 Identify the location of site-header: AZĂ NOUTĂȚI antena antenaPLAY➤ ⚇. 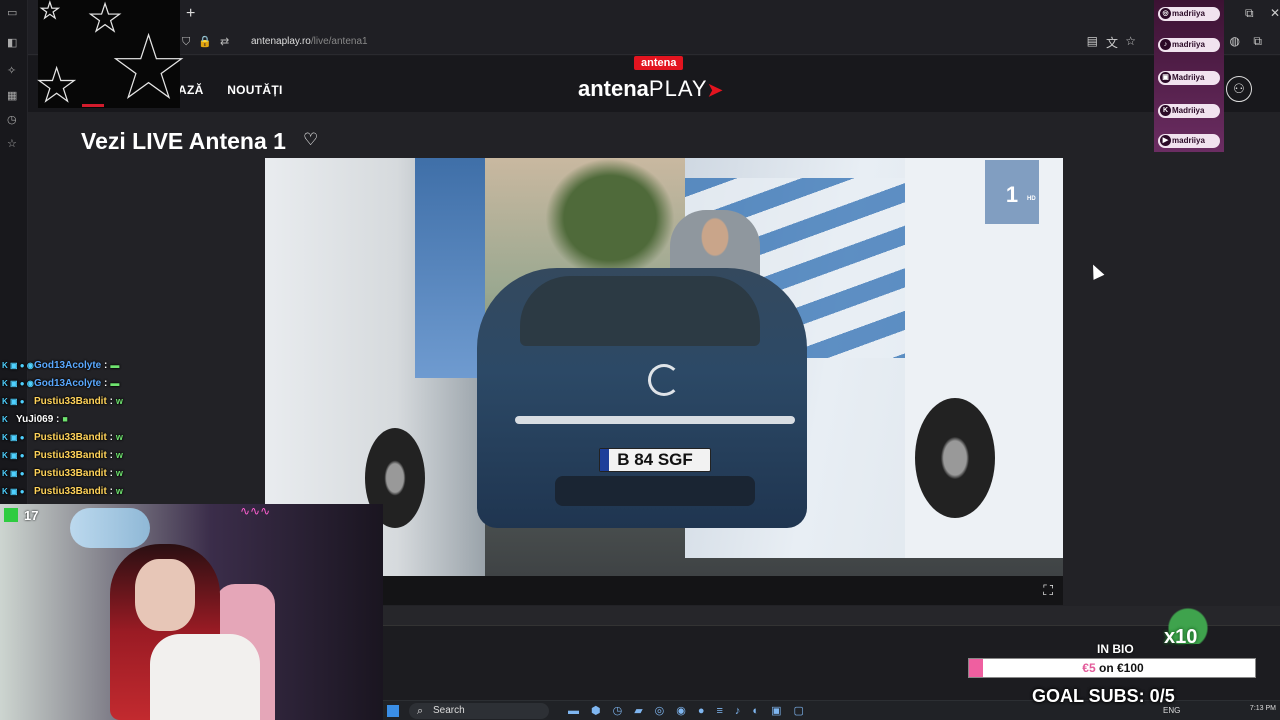
(654, 84).